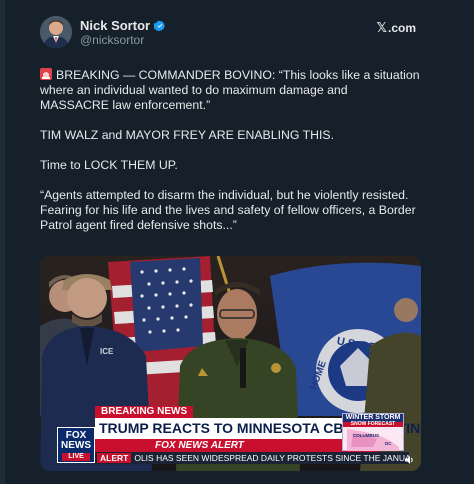 The image size is (474, 484). What do you see at coordinates (373, 440) in the screenshot?
I see `snow-map-icon` at bounding box center [373, 440].